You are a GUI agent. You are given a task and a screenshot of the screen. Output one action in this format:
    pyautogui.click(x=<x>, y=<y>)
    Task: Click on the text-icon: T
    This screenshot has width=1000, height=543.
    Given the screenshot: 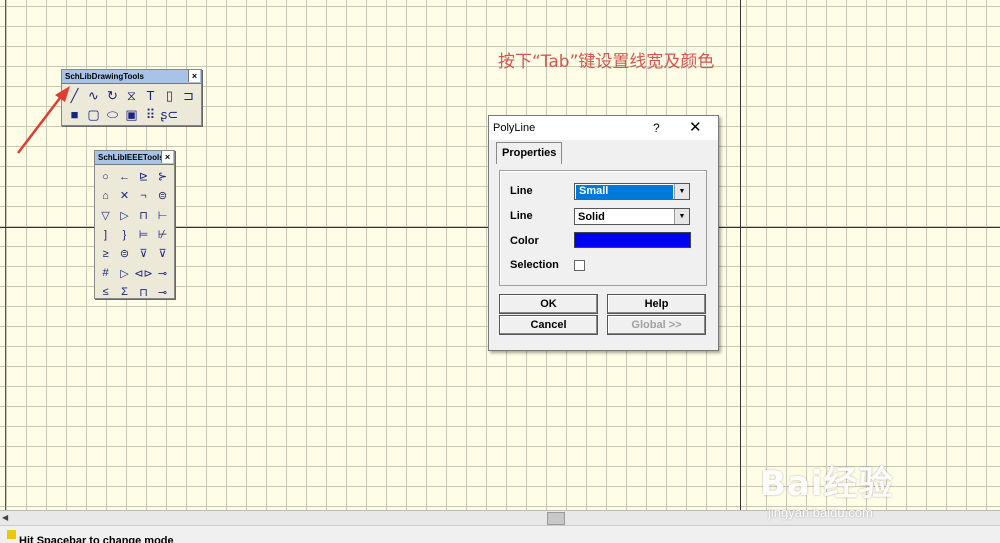 What is the action you would take?
    pyautogui.click(x=150, y=95)
    